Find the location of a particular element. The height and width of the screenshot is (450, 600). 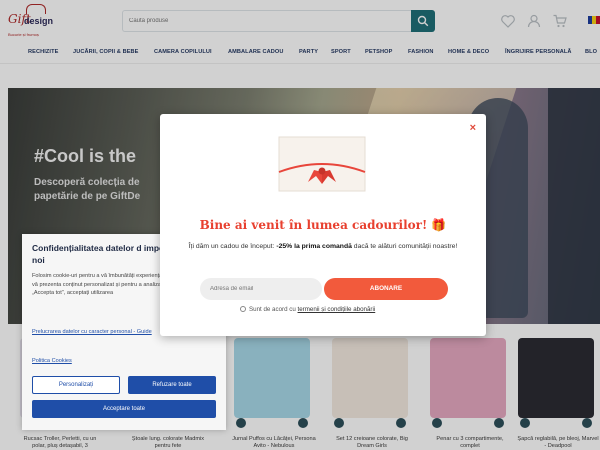

refuse-all-button: Refuzare toate is located at coordinates (172, 385).